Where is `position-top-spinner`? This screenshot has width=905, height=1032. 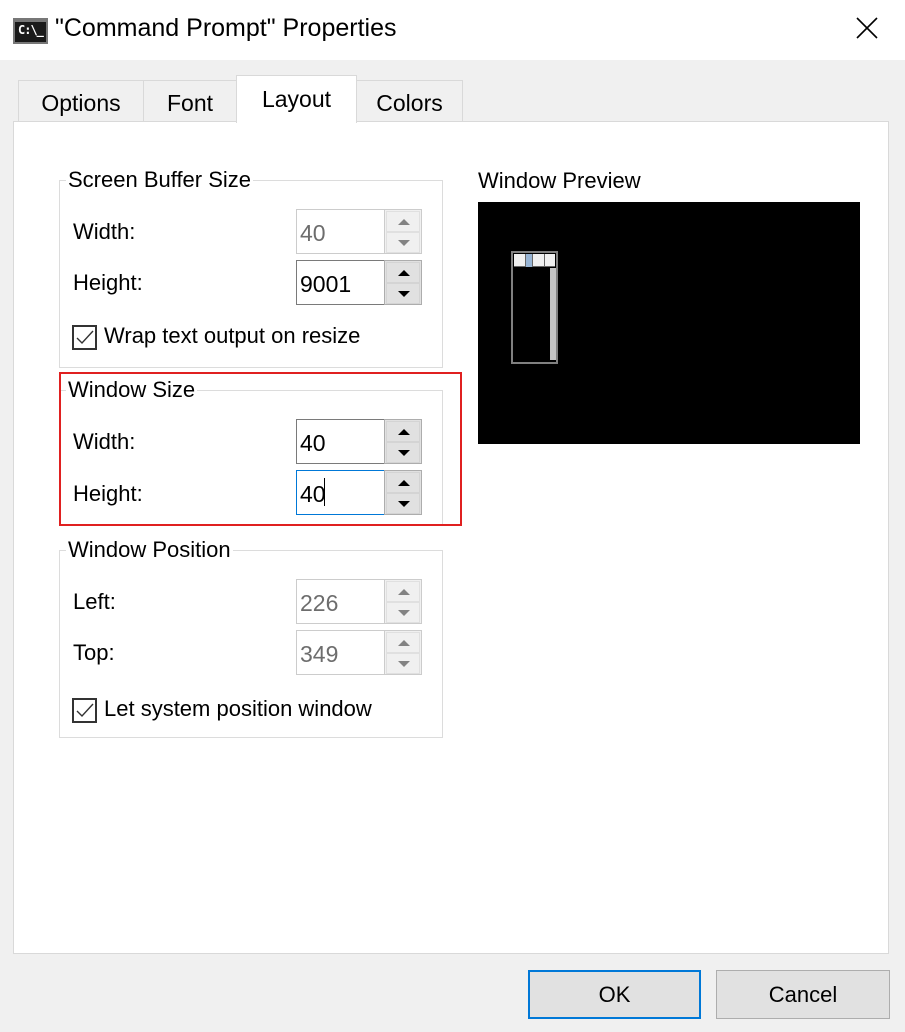
position-top-spinner is located at coordinates (359, 652).